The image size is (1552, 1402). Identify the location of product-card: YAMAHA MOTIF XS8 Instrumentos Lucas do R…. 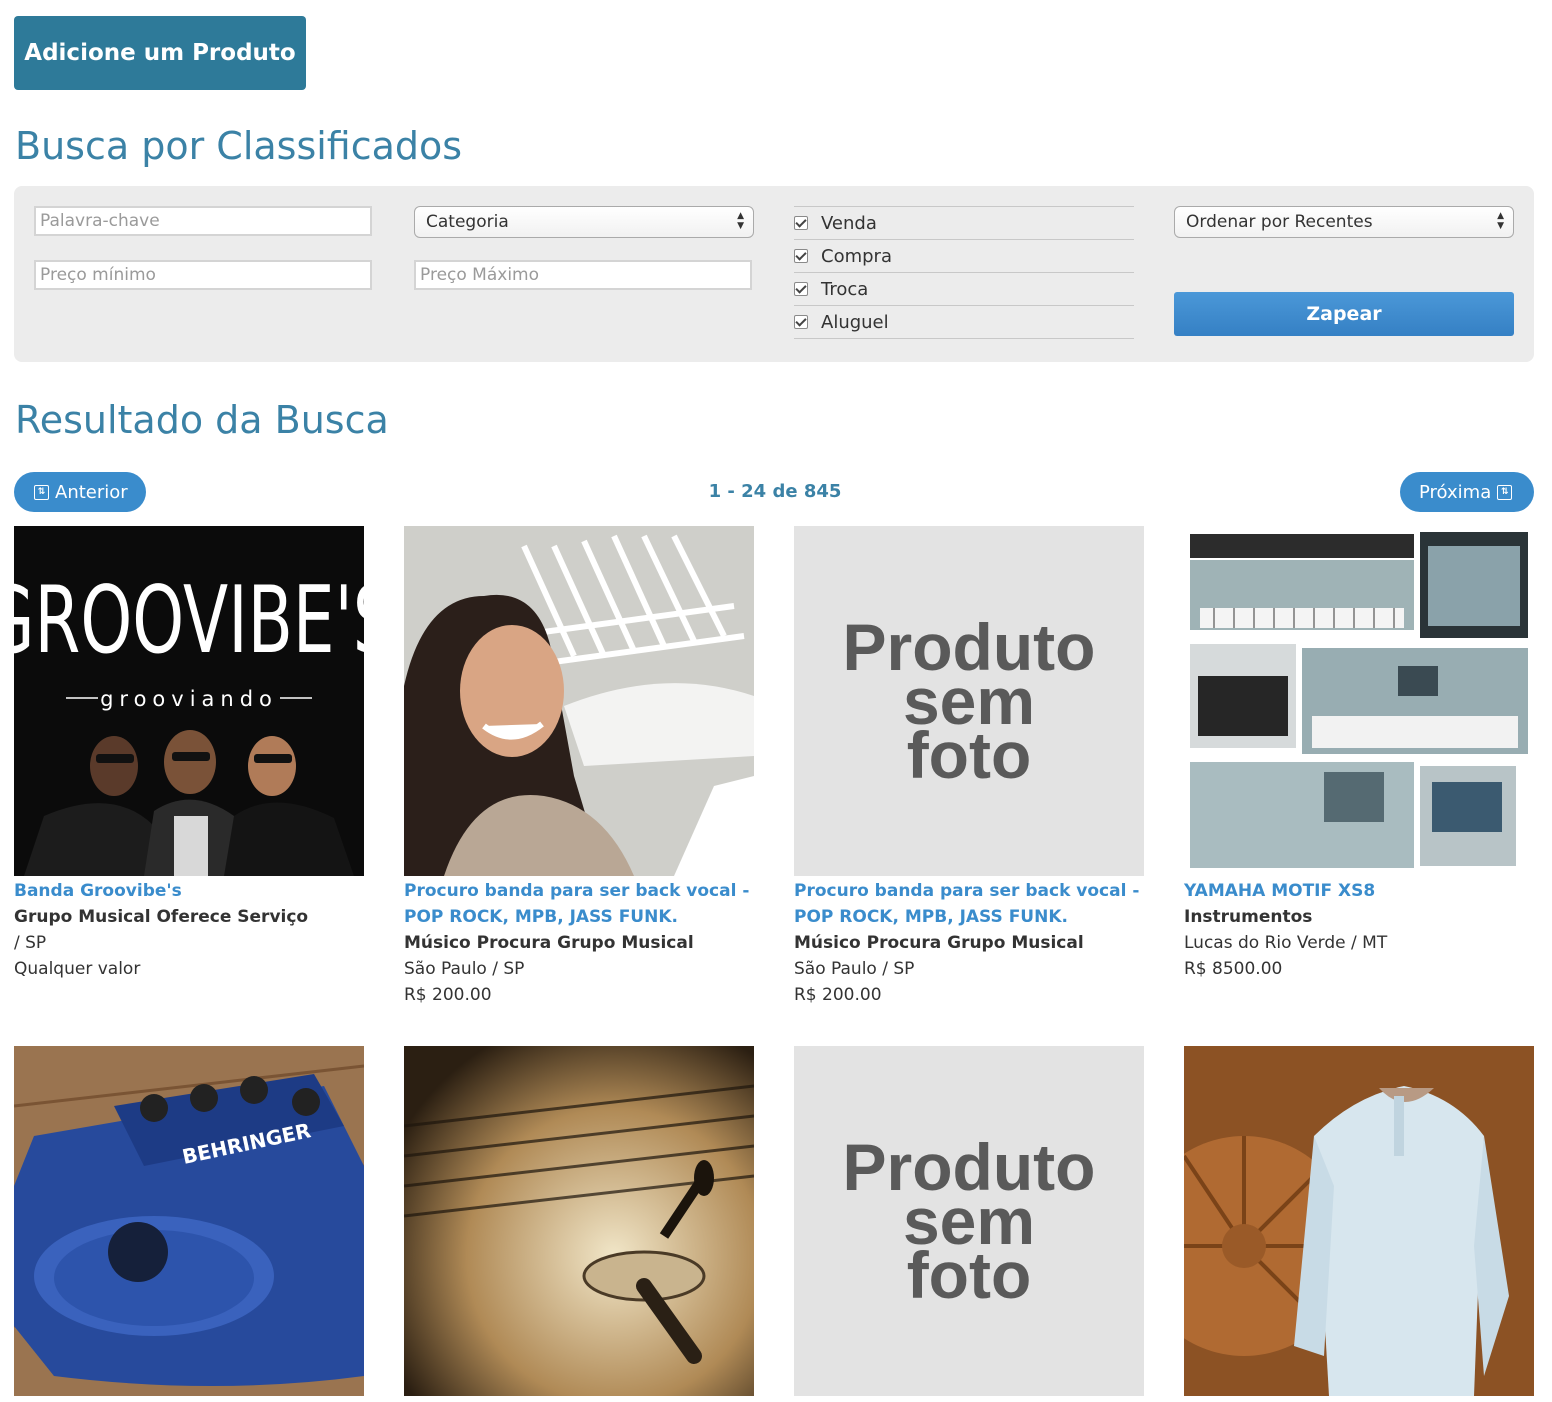
(1359, 754).